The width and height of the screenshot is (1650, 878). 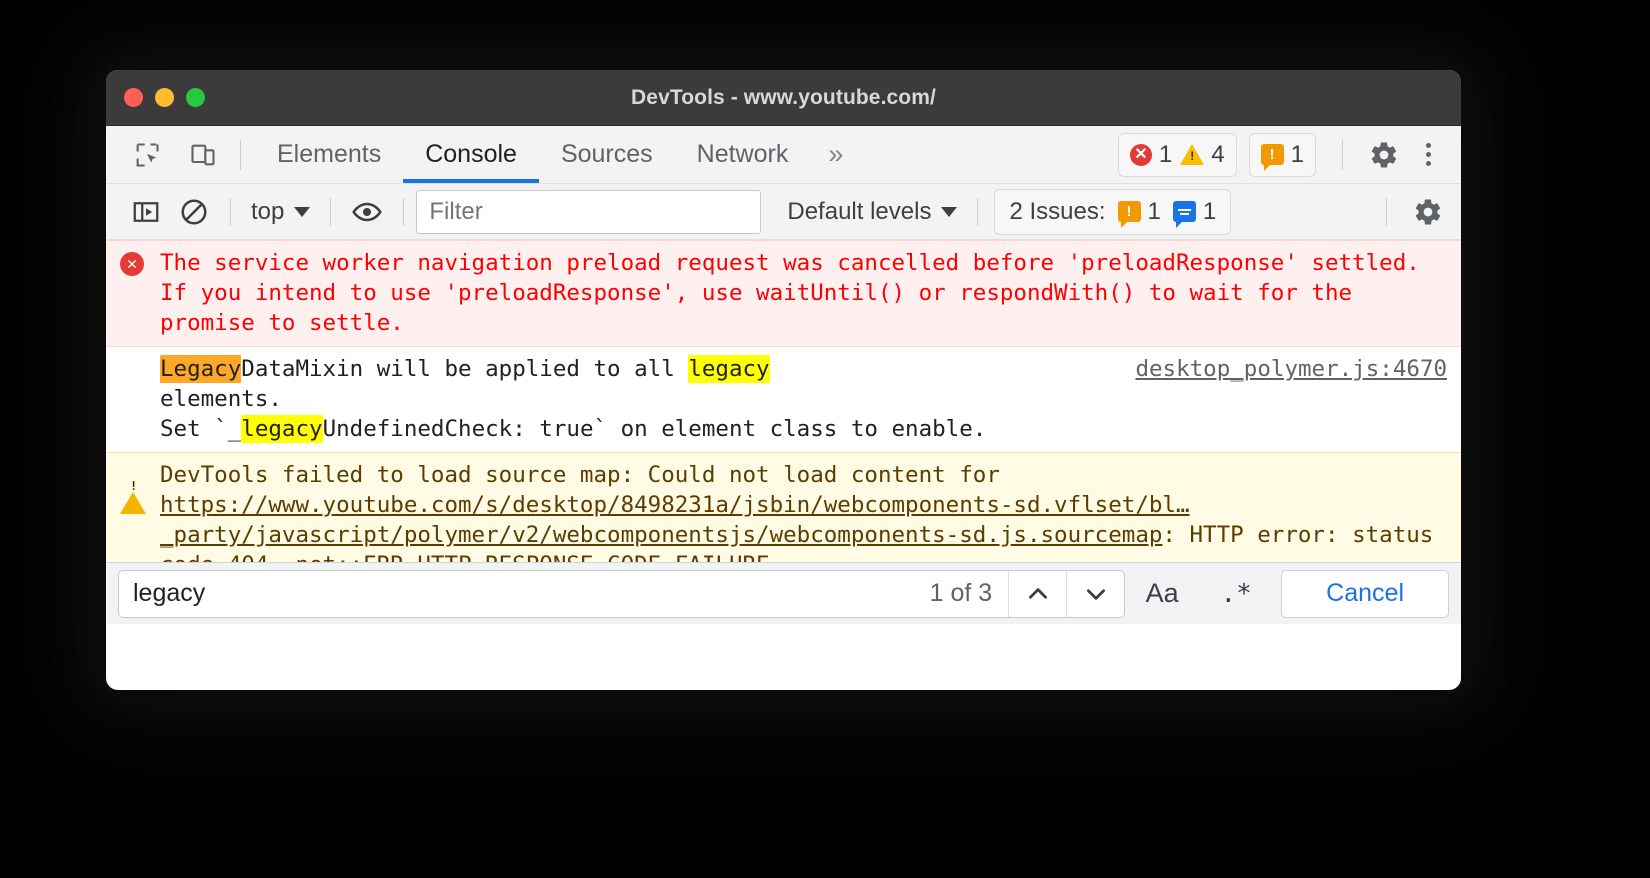 I want to click on clear-console-icon, so click(x=194, y=212).